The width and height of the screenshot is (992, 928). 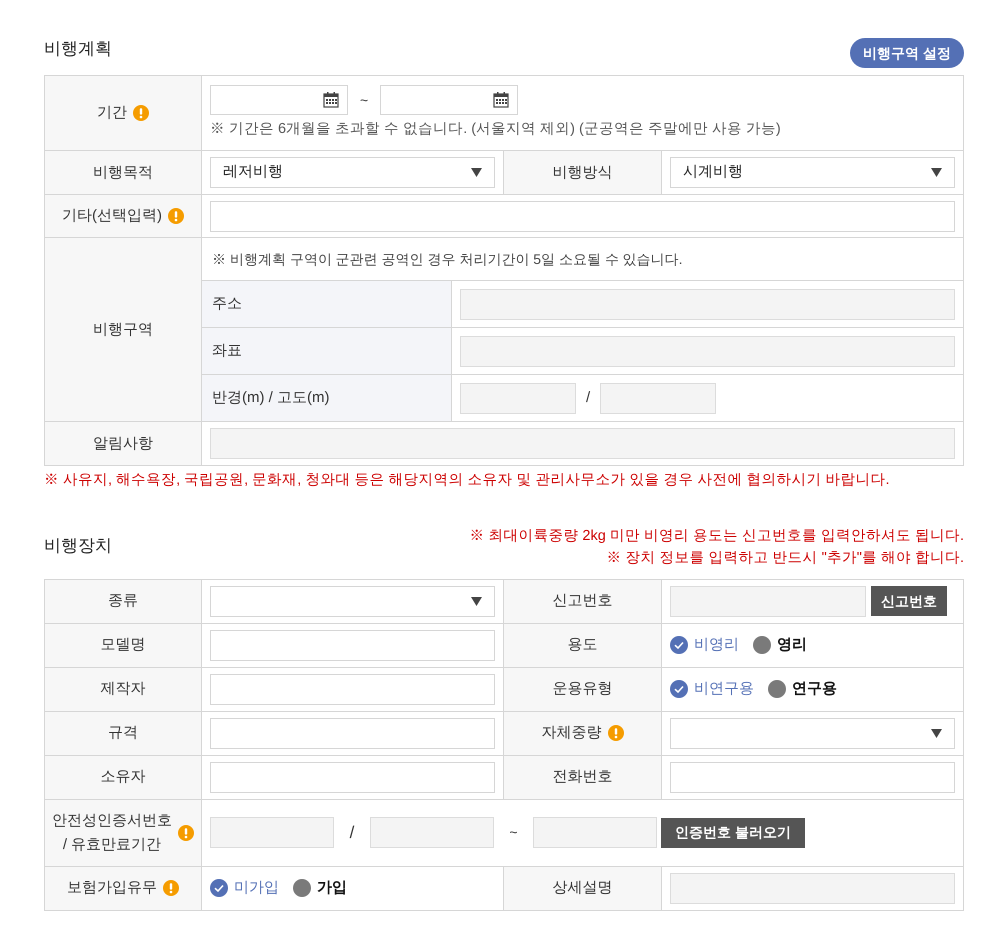 What do you see at coordinates (582, 443) in the screenshot?
I see `notice-field` at bounding box center [582, 443].